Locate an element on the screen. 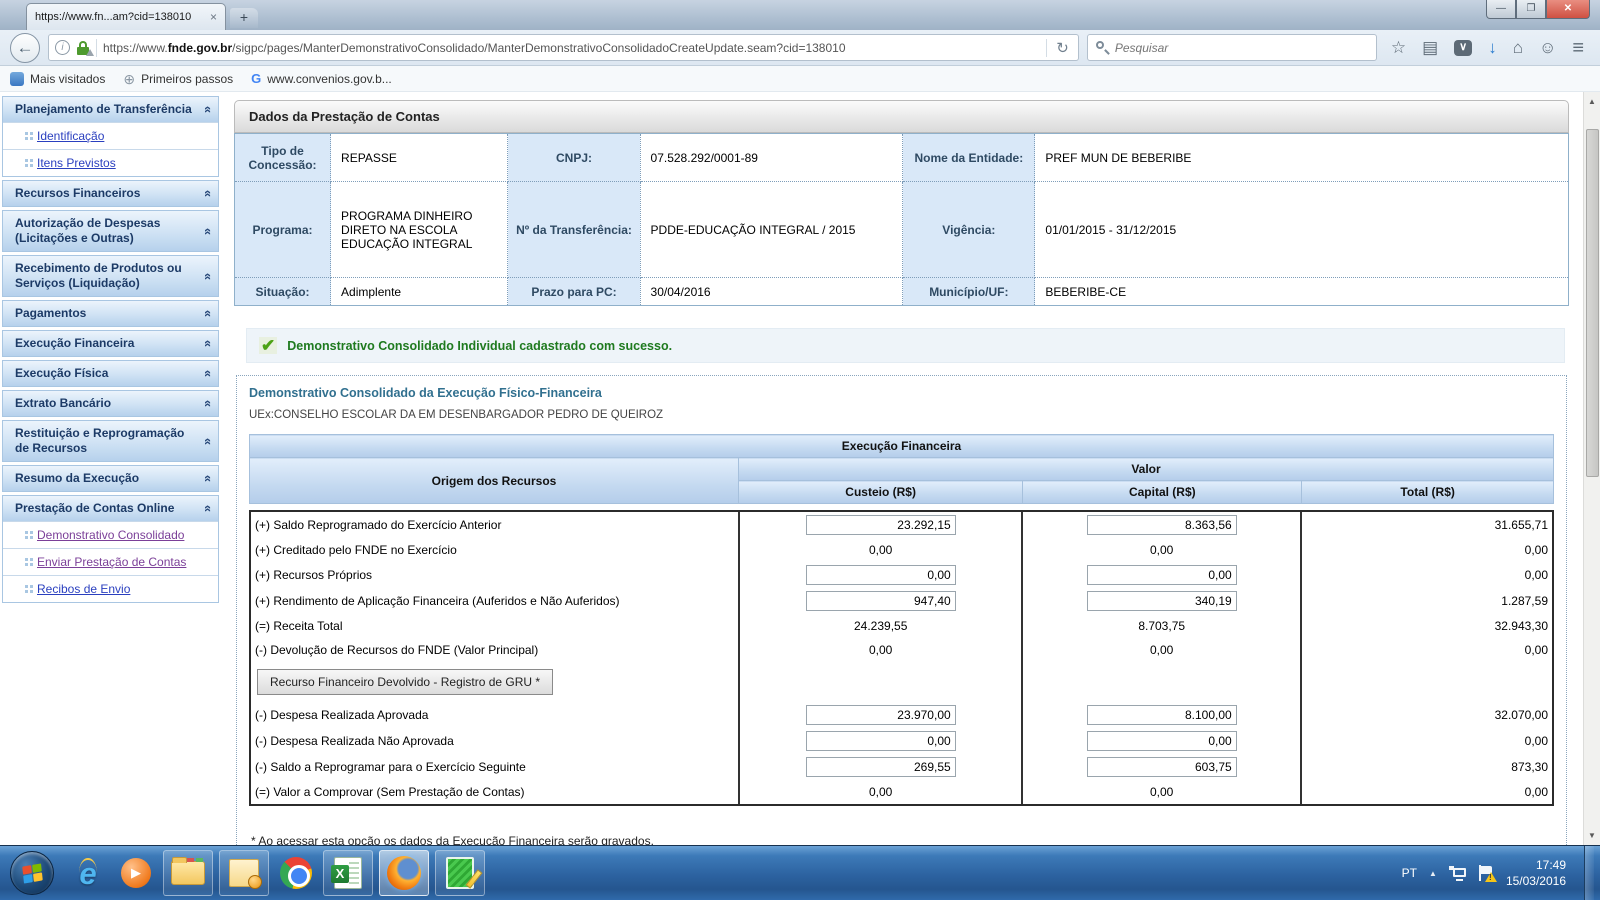  sidebar-header-resumo: Resumo da Execução « is located at coordinates (110, 478).